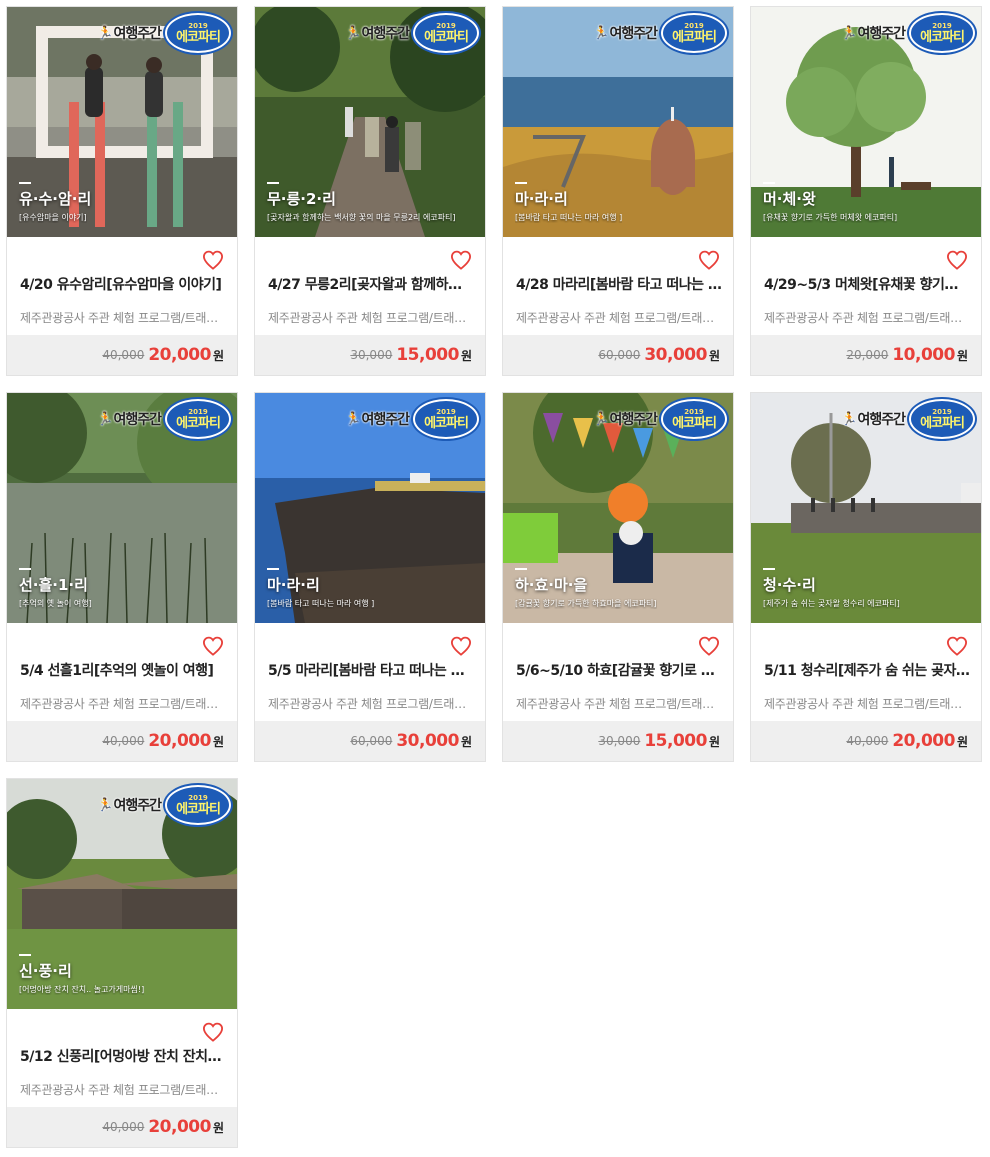 The height and width of the screenshot is (1157, 990). What do you see at coordinates (55, 603) in the screenshot?
I see `village-caption: [추억의 옛 놀이 여행]` at bounding box center [55, 603].